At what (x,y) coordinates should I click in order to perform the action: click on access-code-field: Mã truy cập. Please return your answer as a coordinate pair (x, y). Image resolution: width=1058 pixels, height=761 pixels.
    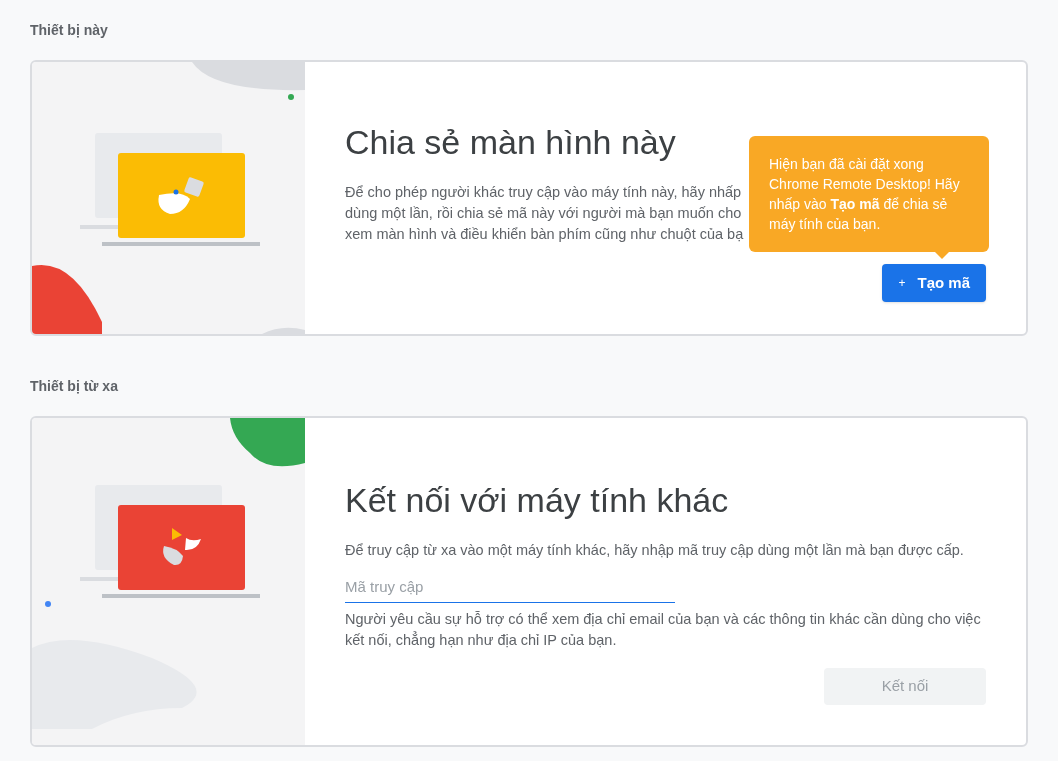
    Looking at the image, I should click on (510, 588).